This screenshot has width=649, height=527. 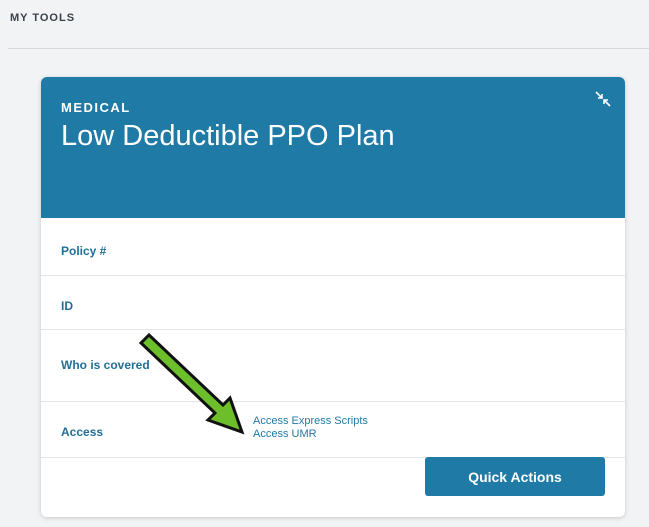 I want to click on section-divider, so click(x=328, y=48).